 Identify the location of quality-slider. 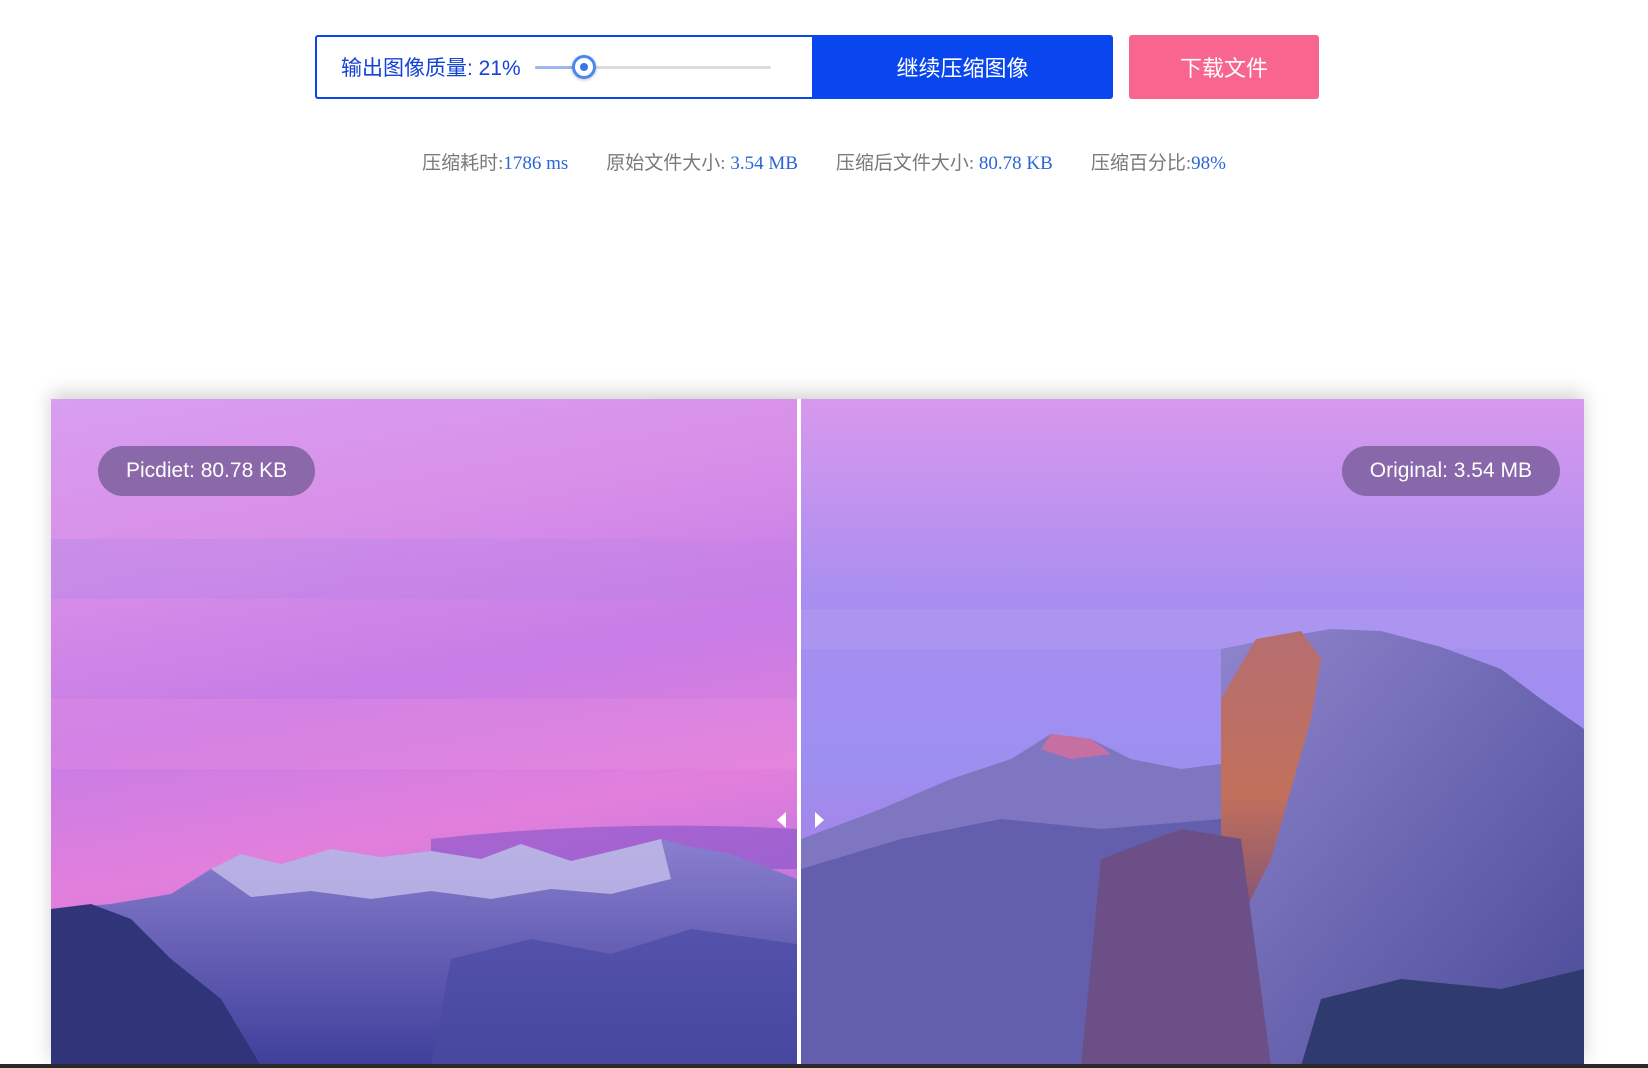
(652, 67).